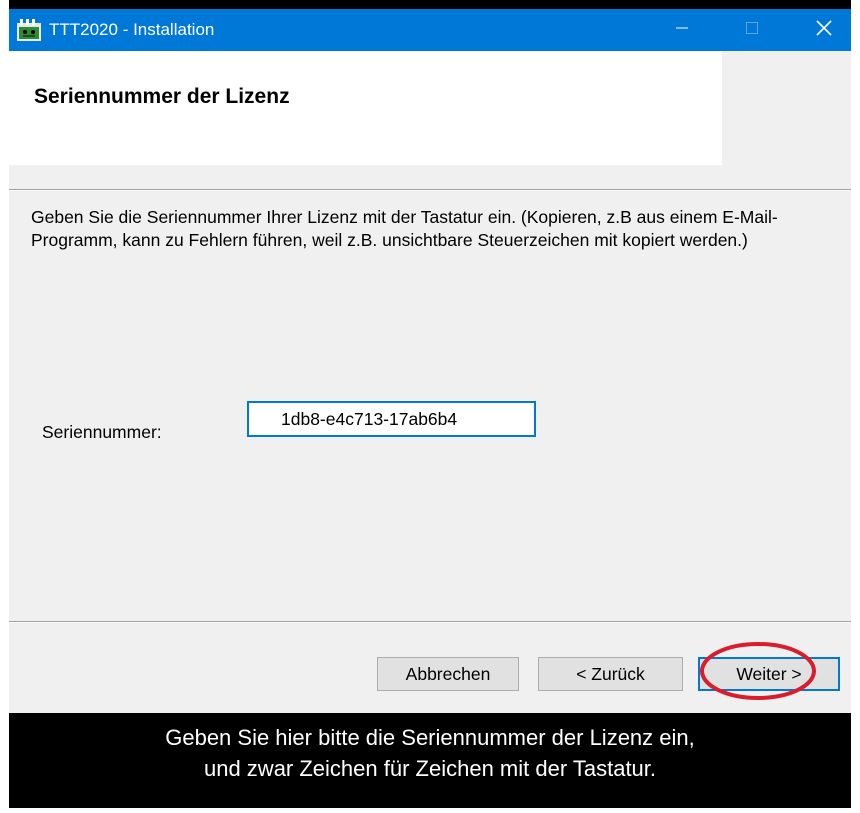  What do you see at coordinates (29, 30) in the screenshot?
I see `app-icon` at bounding box center [29, 30].